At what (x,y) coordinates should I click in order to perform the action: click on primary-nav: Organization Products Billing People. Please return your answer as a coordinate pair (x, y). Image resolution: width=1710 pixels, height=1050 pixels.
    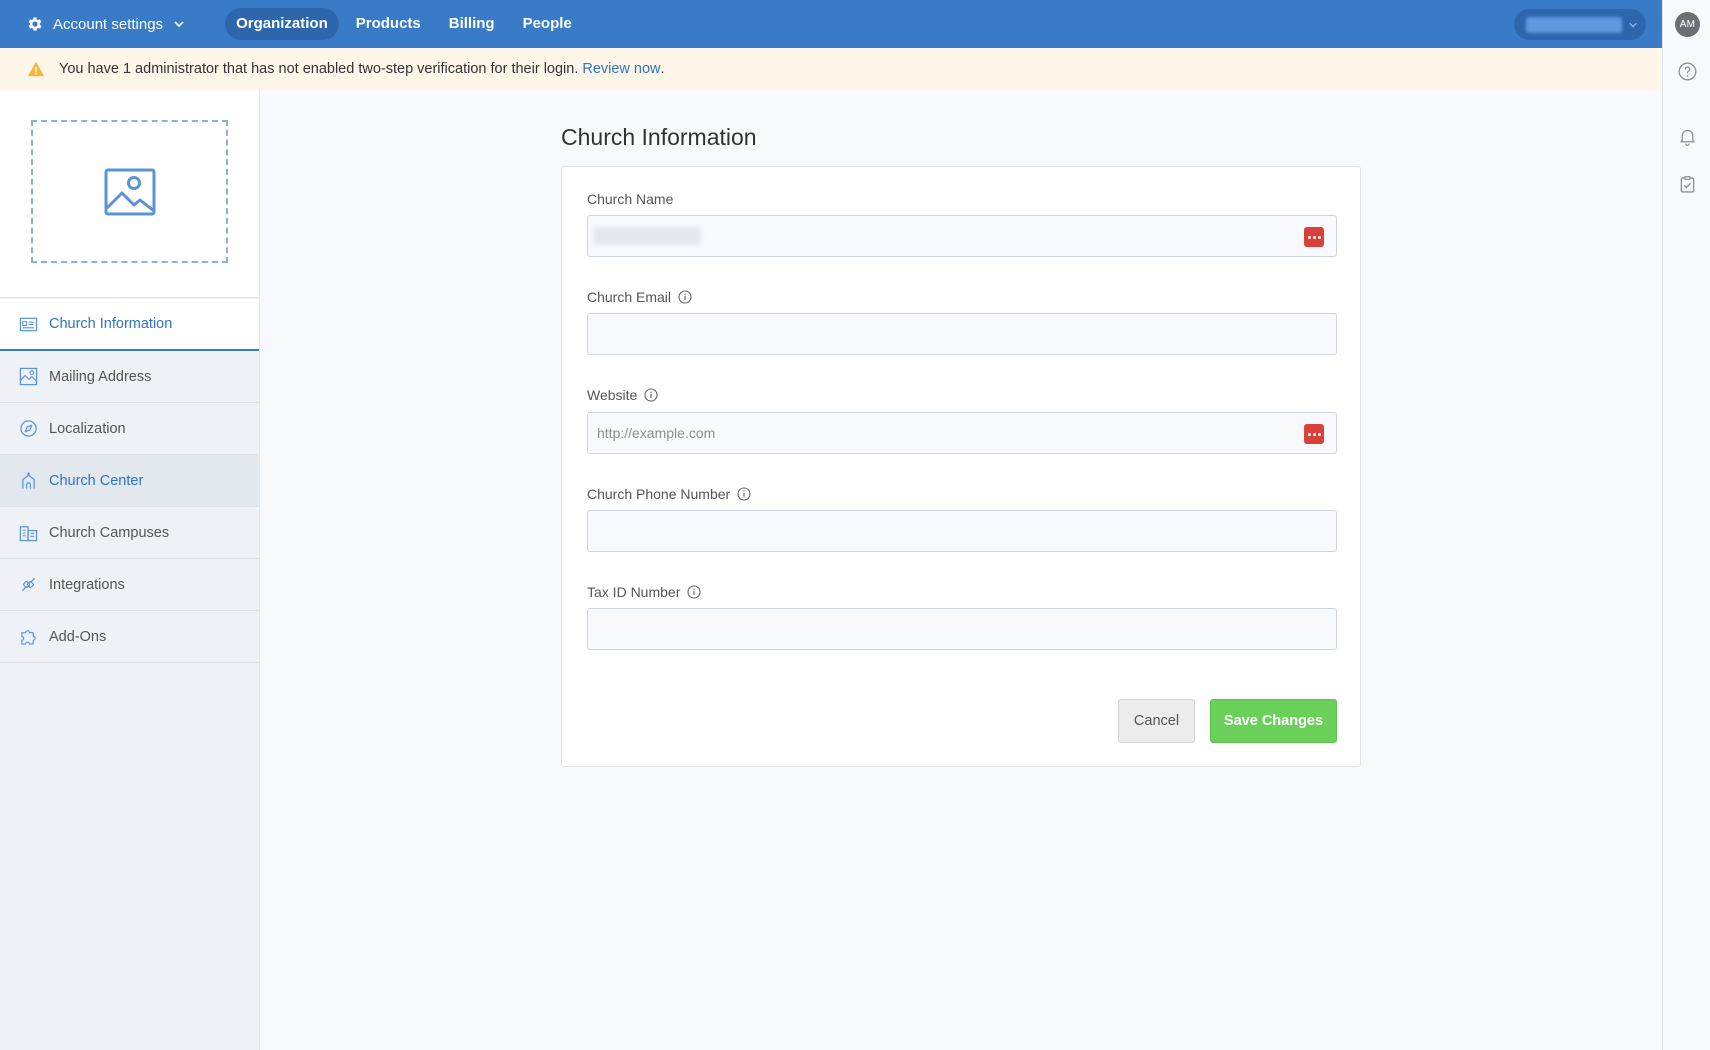
    Looking at the image, I should click on (407, 24).